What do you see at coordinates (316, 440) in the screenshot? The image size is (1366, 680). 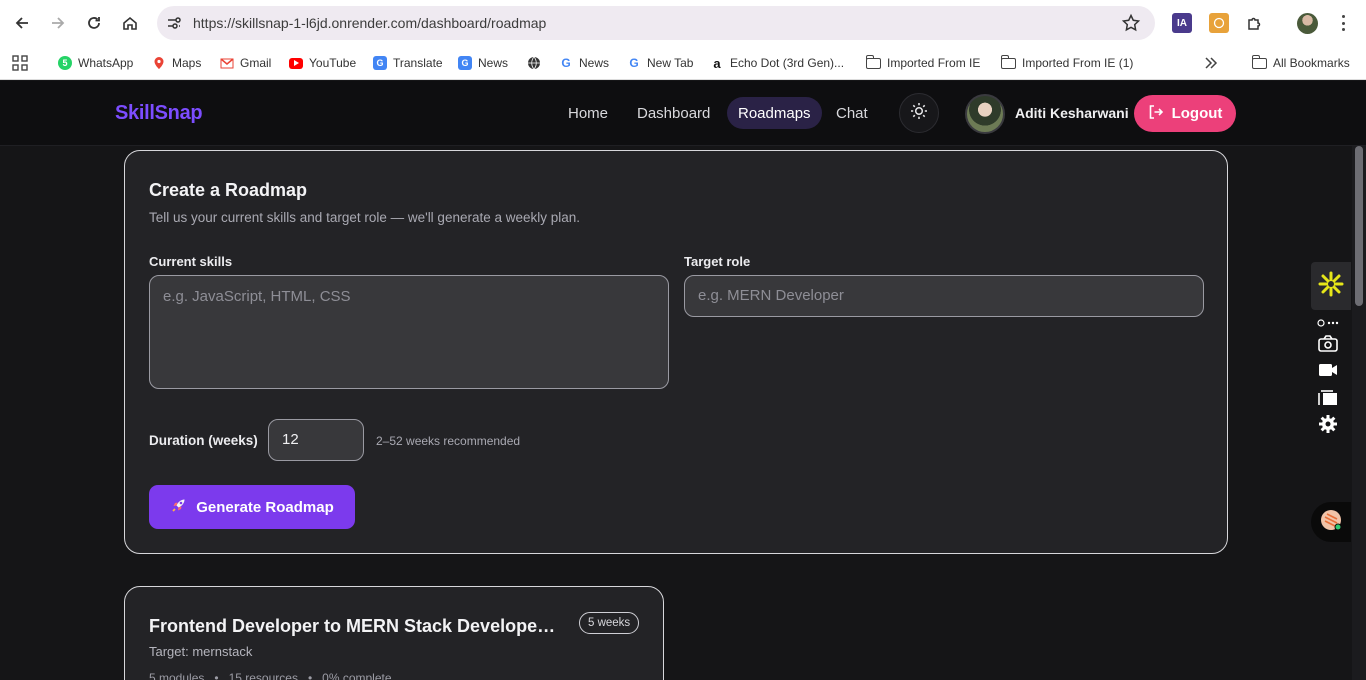 I see `duration-input: 12` at bounding box center [316, 440].